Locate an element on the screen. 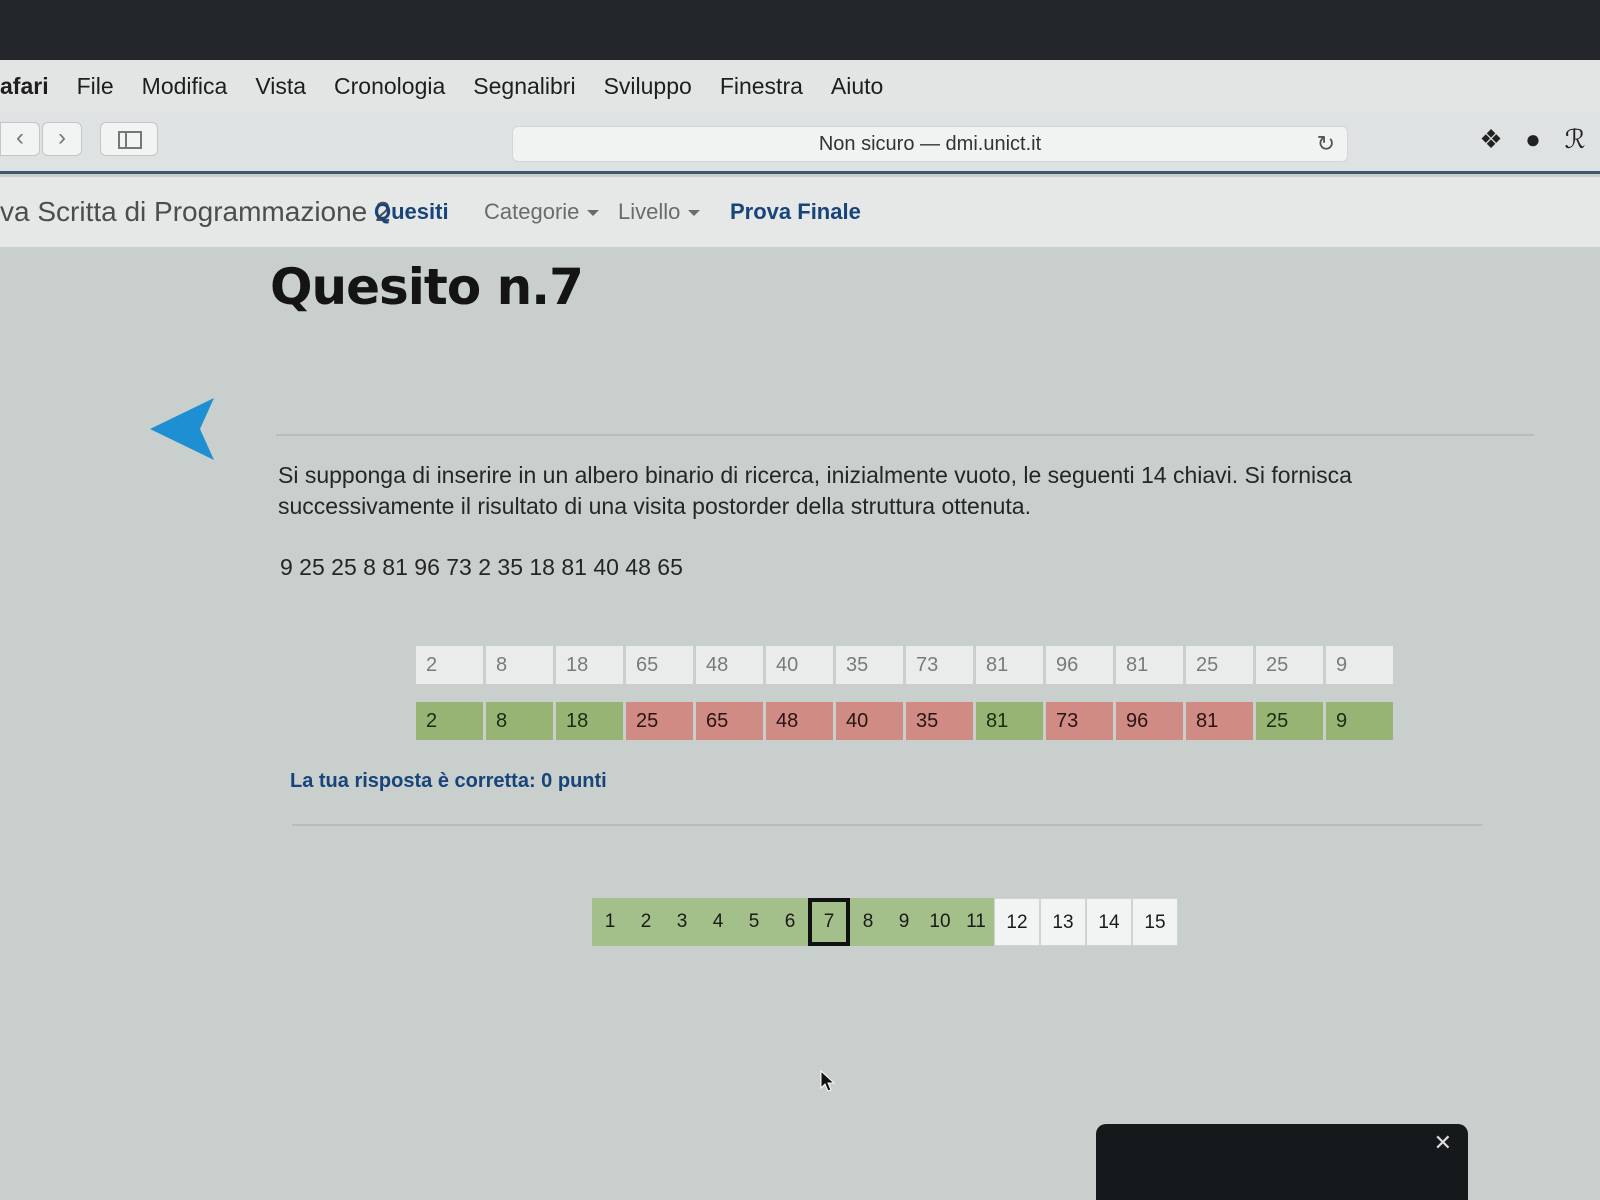 This screenshot has height=1200, width=1600. page-link: 6 is located at coordinates (790, 922).